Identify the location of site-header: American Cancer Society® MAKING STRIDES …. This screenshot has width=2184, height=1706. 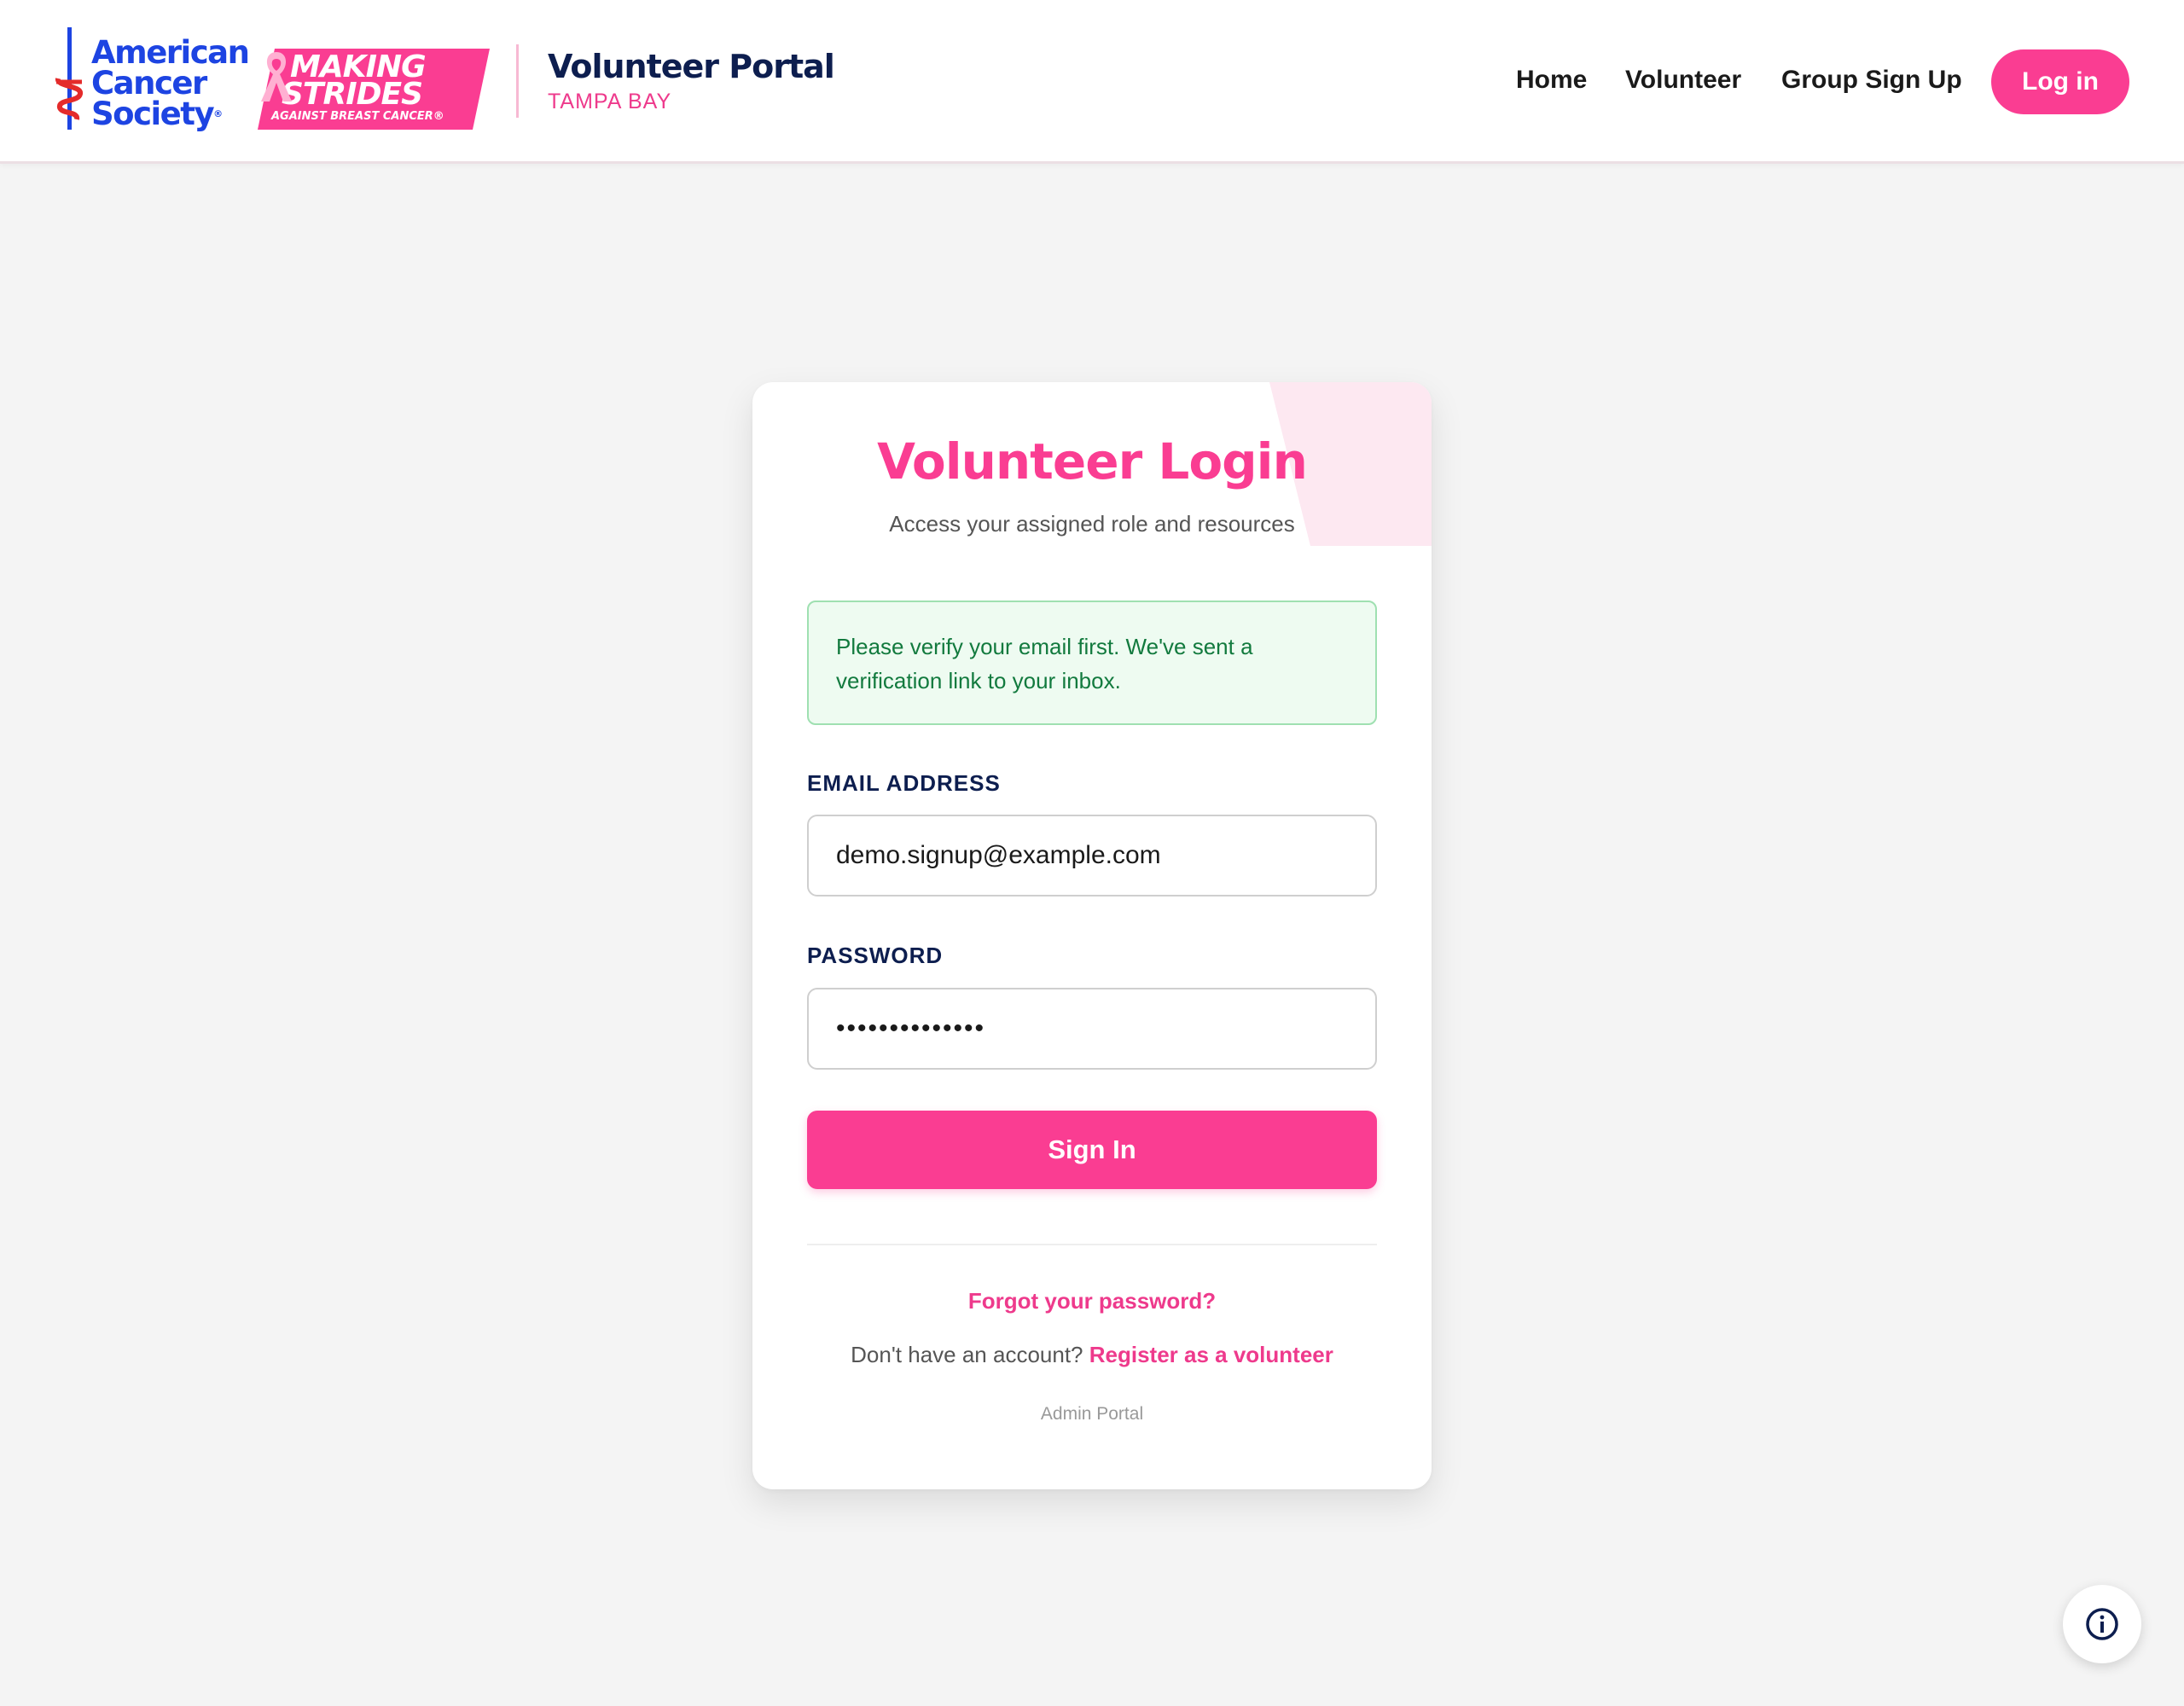
(1092, 82).